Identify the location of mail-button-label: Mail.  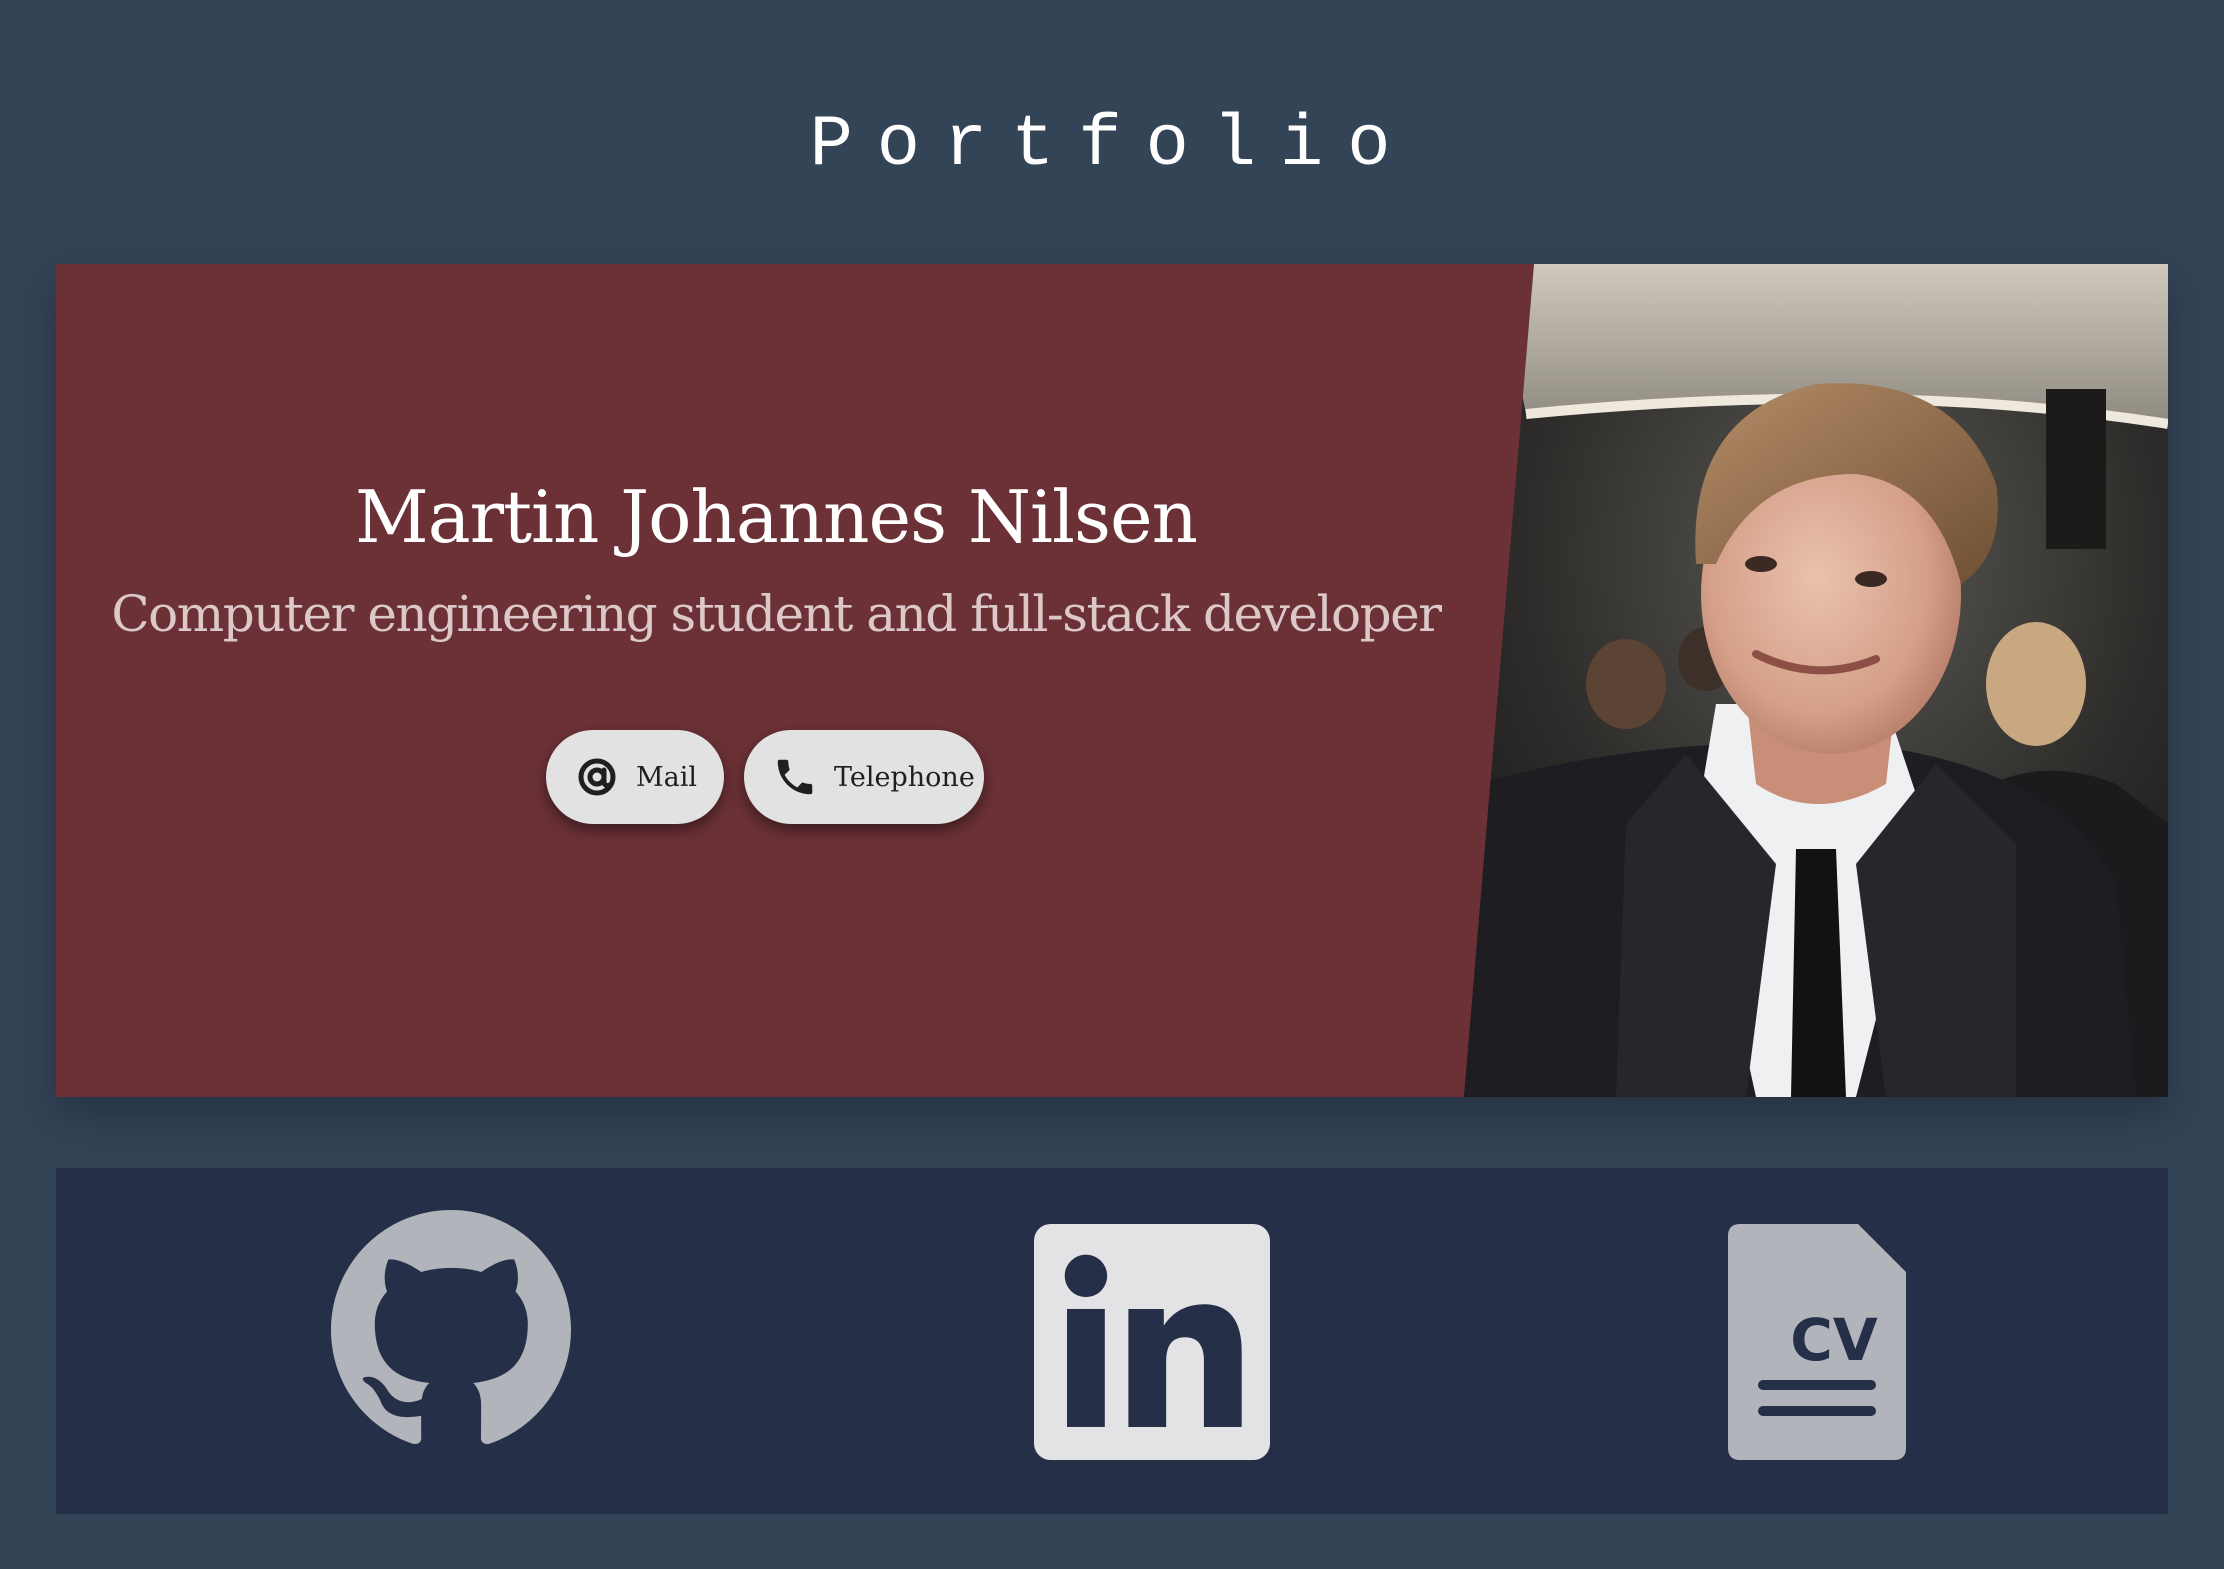
(667, 777).